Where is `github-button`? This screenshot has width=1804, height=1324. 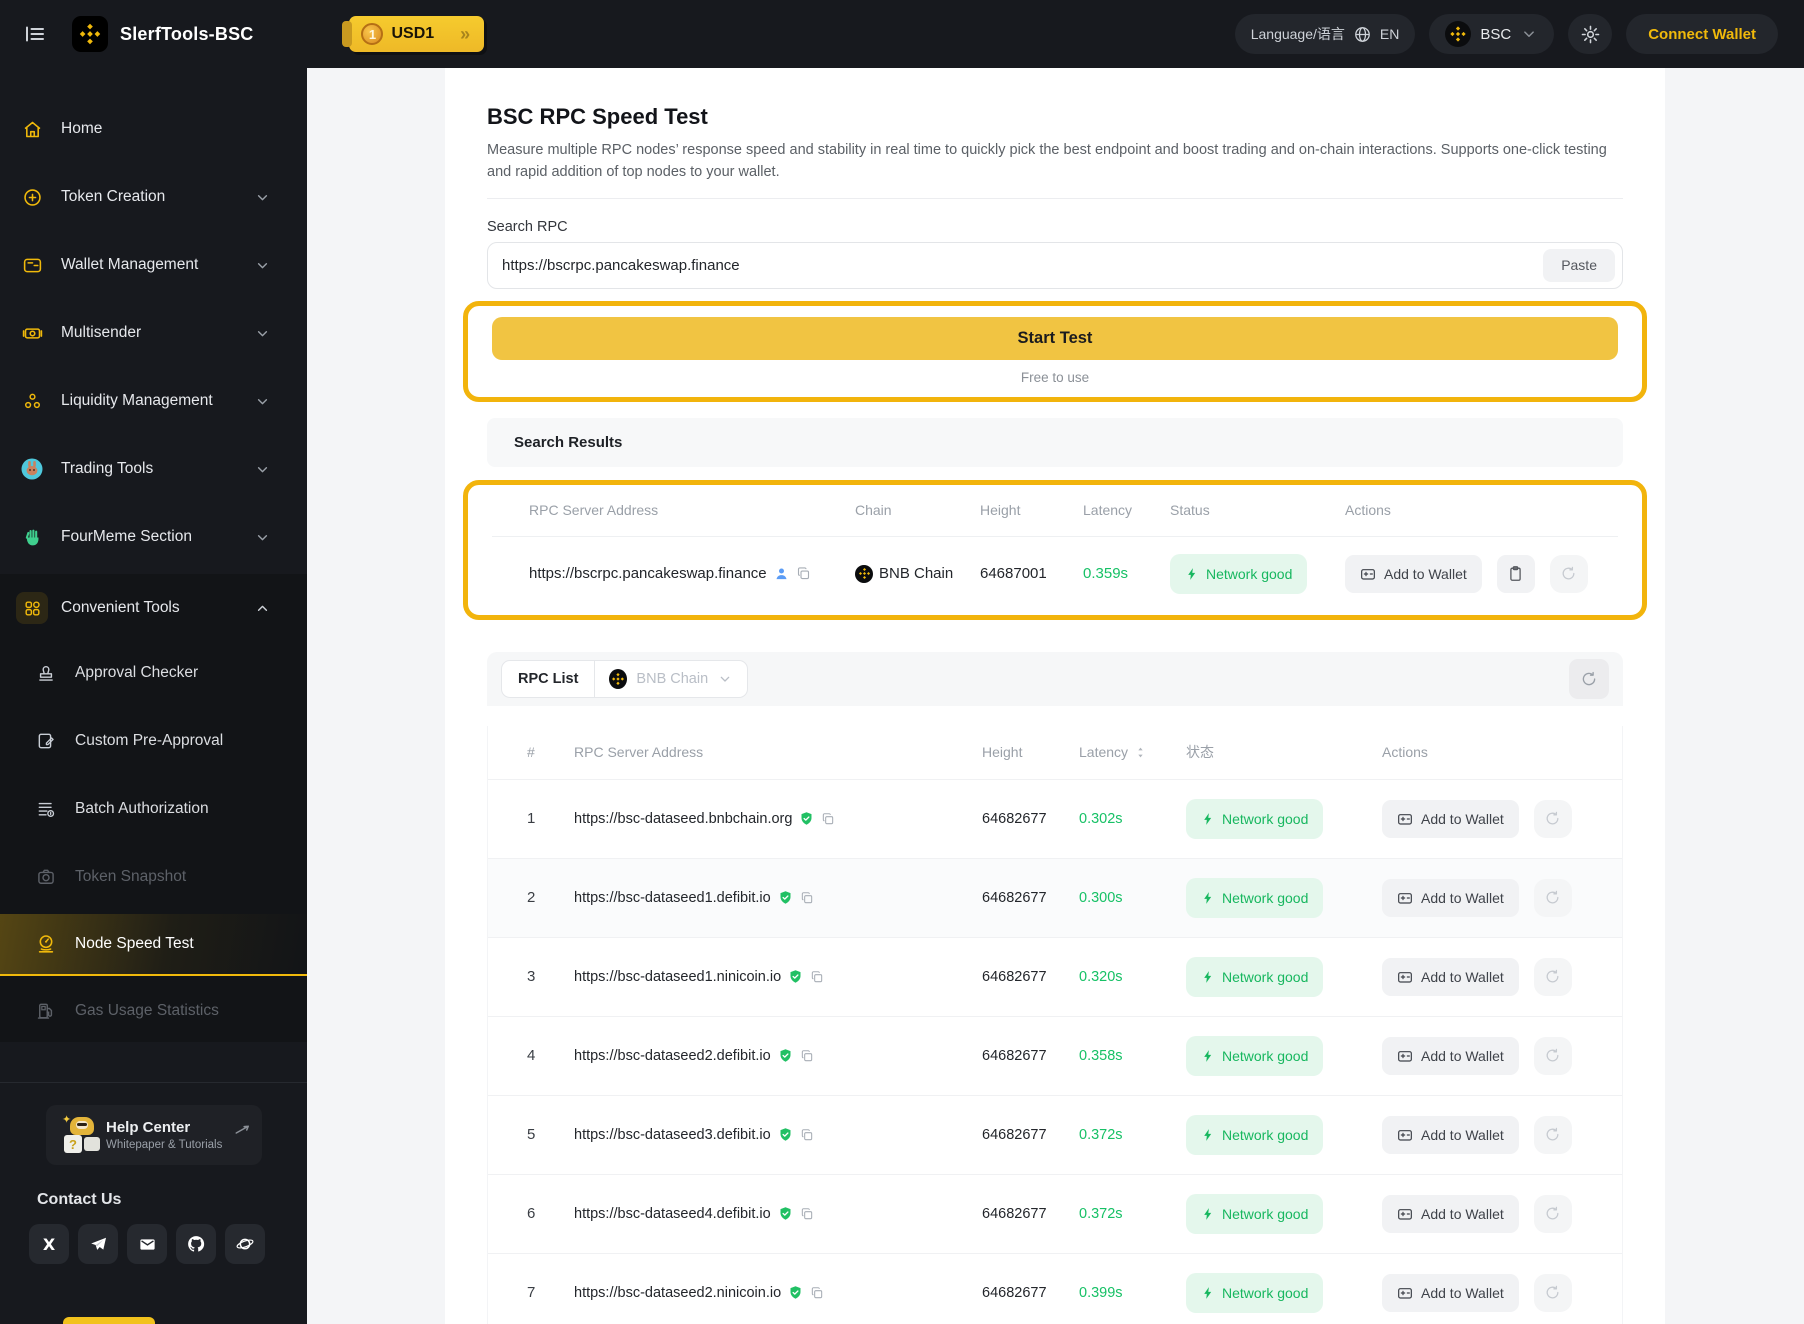 github-button is located at coordinates (196, 1244).